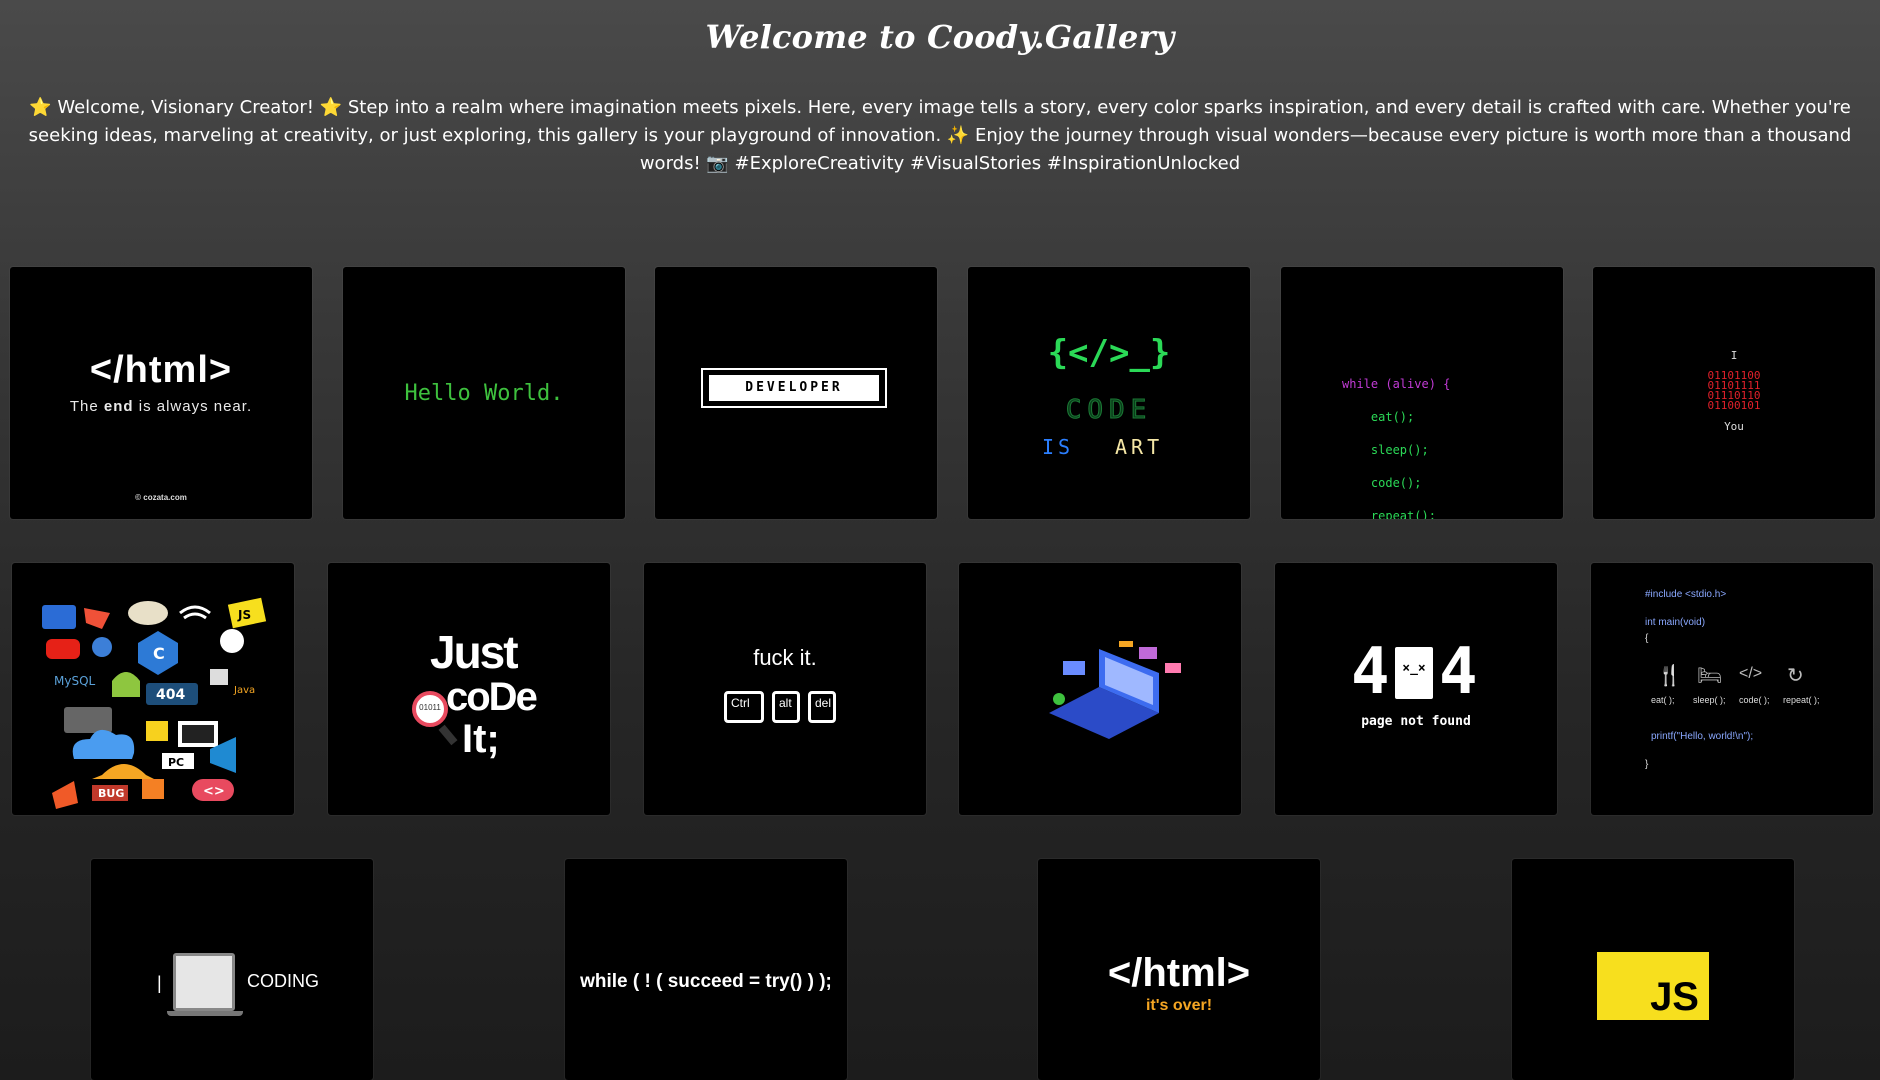  I want to click on 404-last-digit: 4, so click(1458, 672).